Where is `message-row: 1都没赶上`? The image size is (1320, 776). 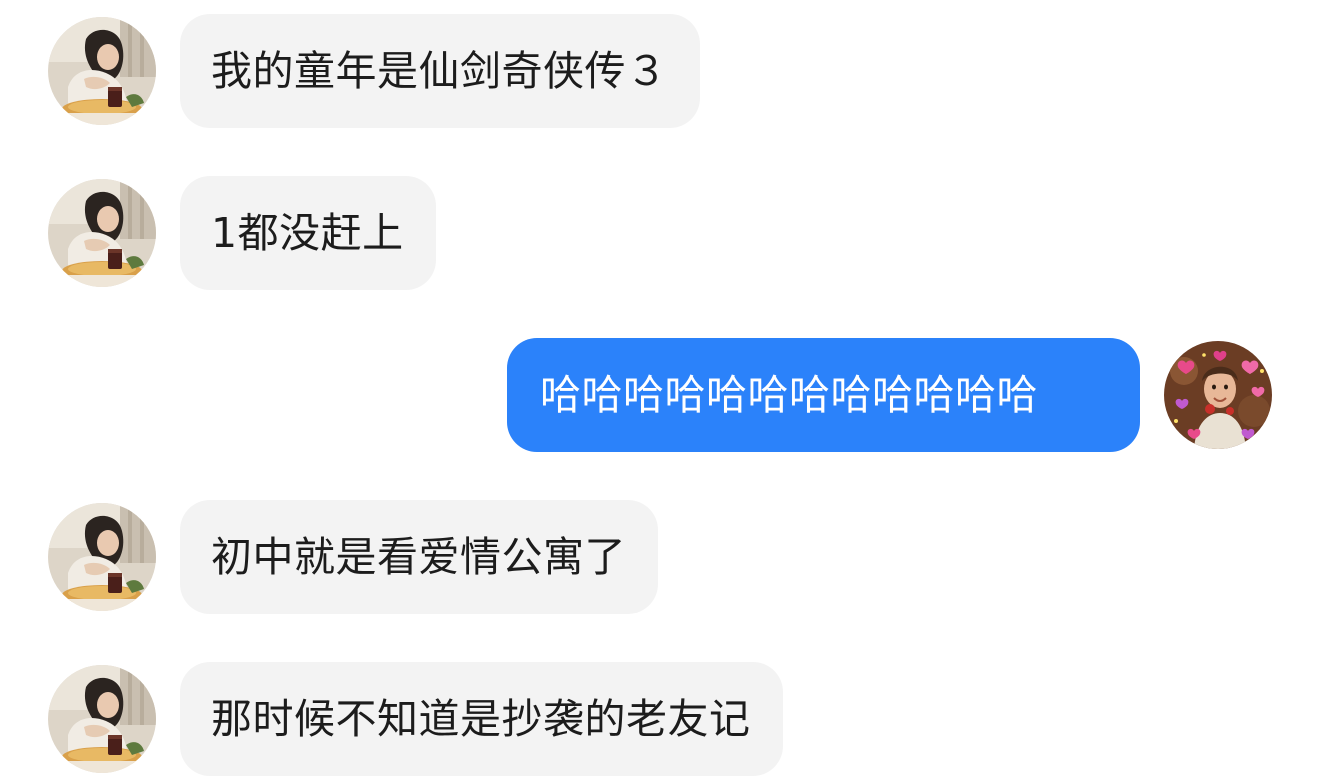 message-row: 1都没赶上 is located at coordinates (660, 233).